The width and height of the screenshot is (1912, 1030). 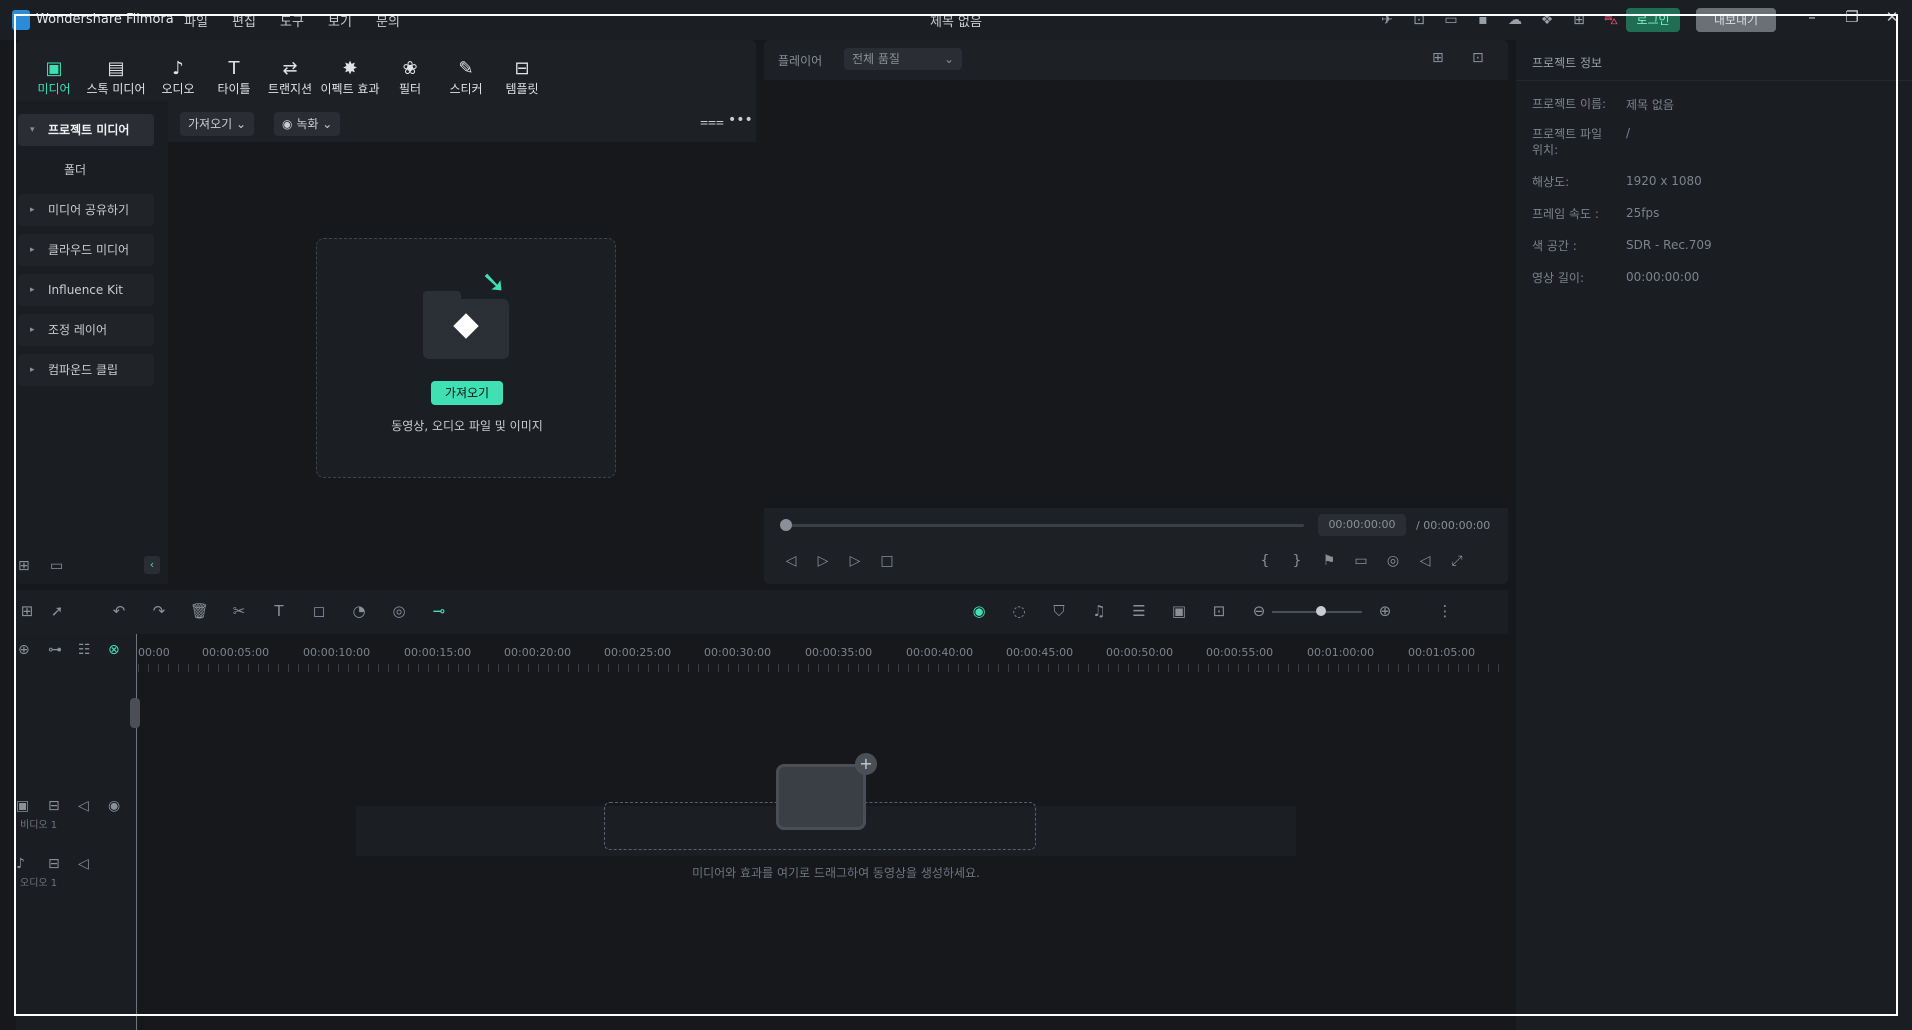 What do you see at coordinates (1892, 17) in the screenshot?
I see `close-icon: ✕` at bounding box center [1892, 17].